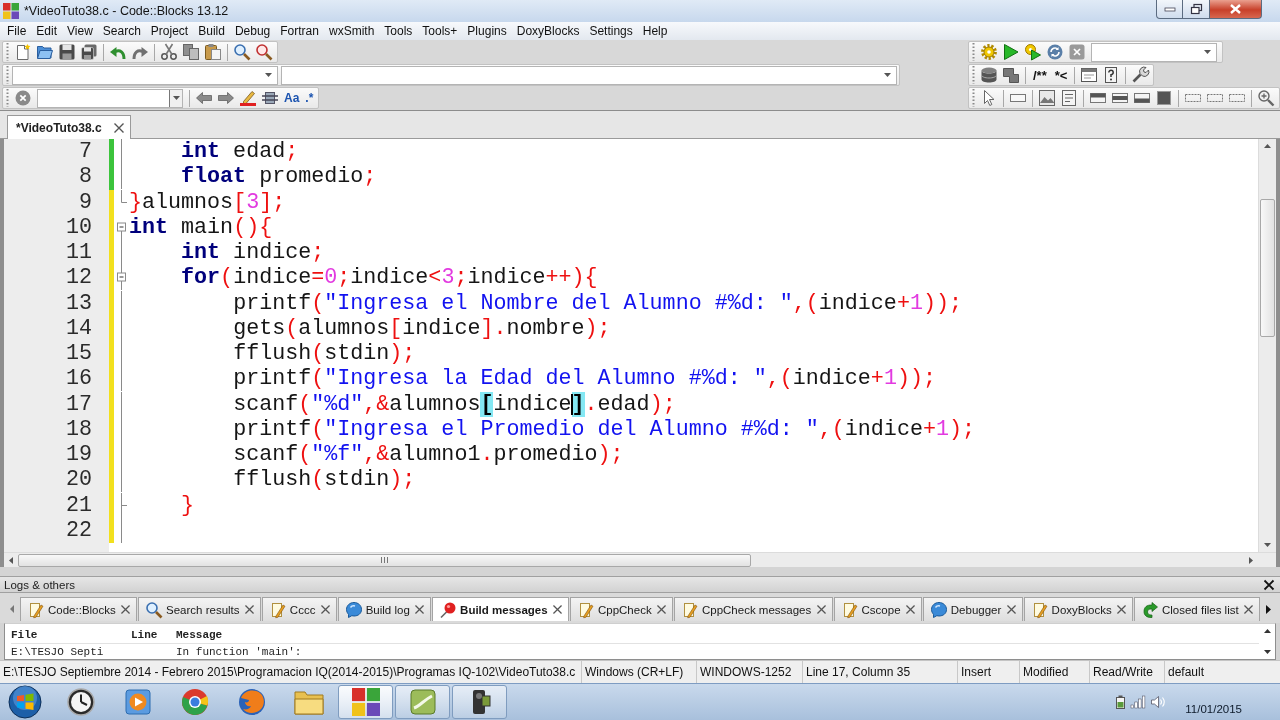 The height and width of the screenshot is (720, 1280). Describe the element at coordinates (1061, 75) in the screenshot. I see `toolbar-button: *<` at that location.